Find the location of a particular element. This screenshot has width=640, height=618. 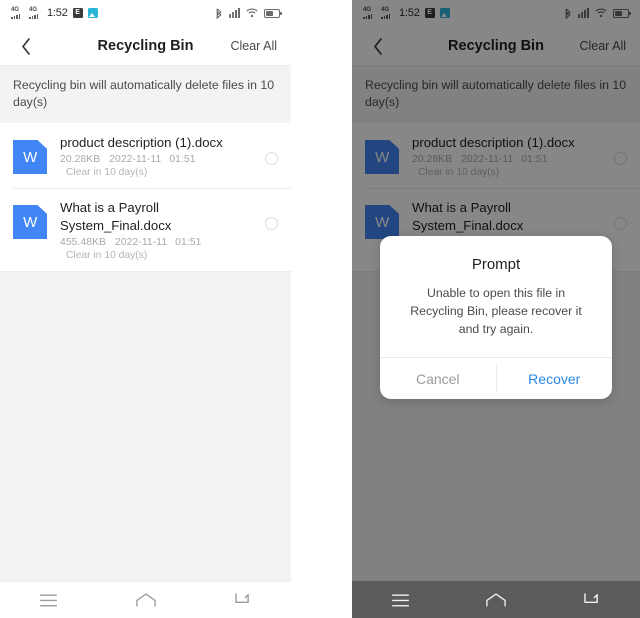

app-bar: Recycling Bin Clear All is located at coordinates (145, 46).